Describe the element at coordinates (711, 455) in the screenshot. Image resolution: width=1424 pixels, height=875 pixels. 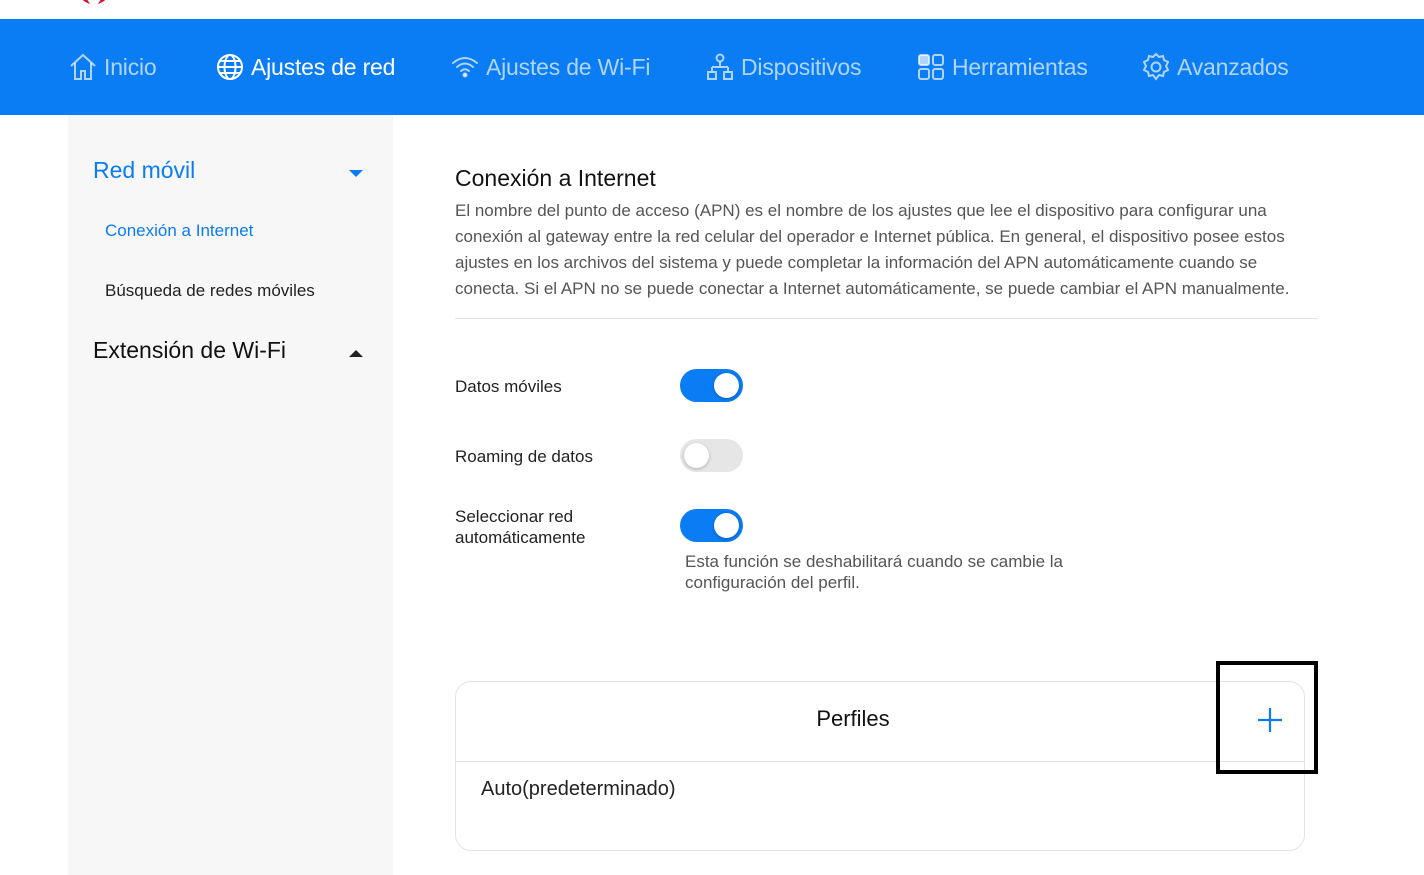
I see `roaming-toggle` at that location.